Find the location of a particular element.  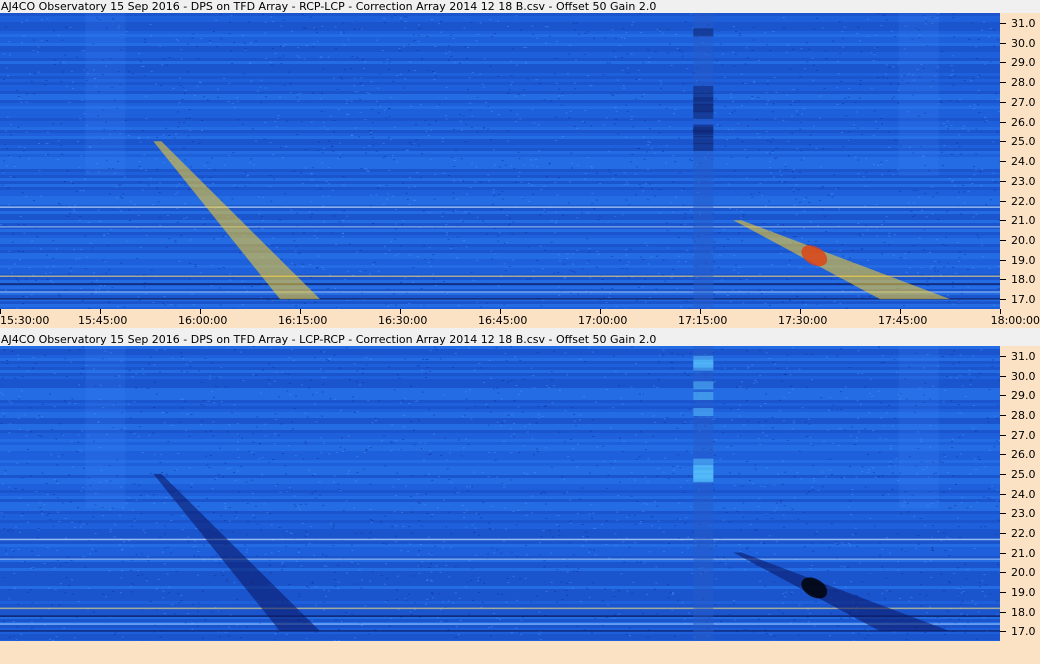

y-tick-label: 17.0 is located at coordinates (1023, 300).